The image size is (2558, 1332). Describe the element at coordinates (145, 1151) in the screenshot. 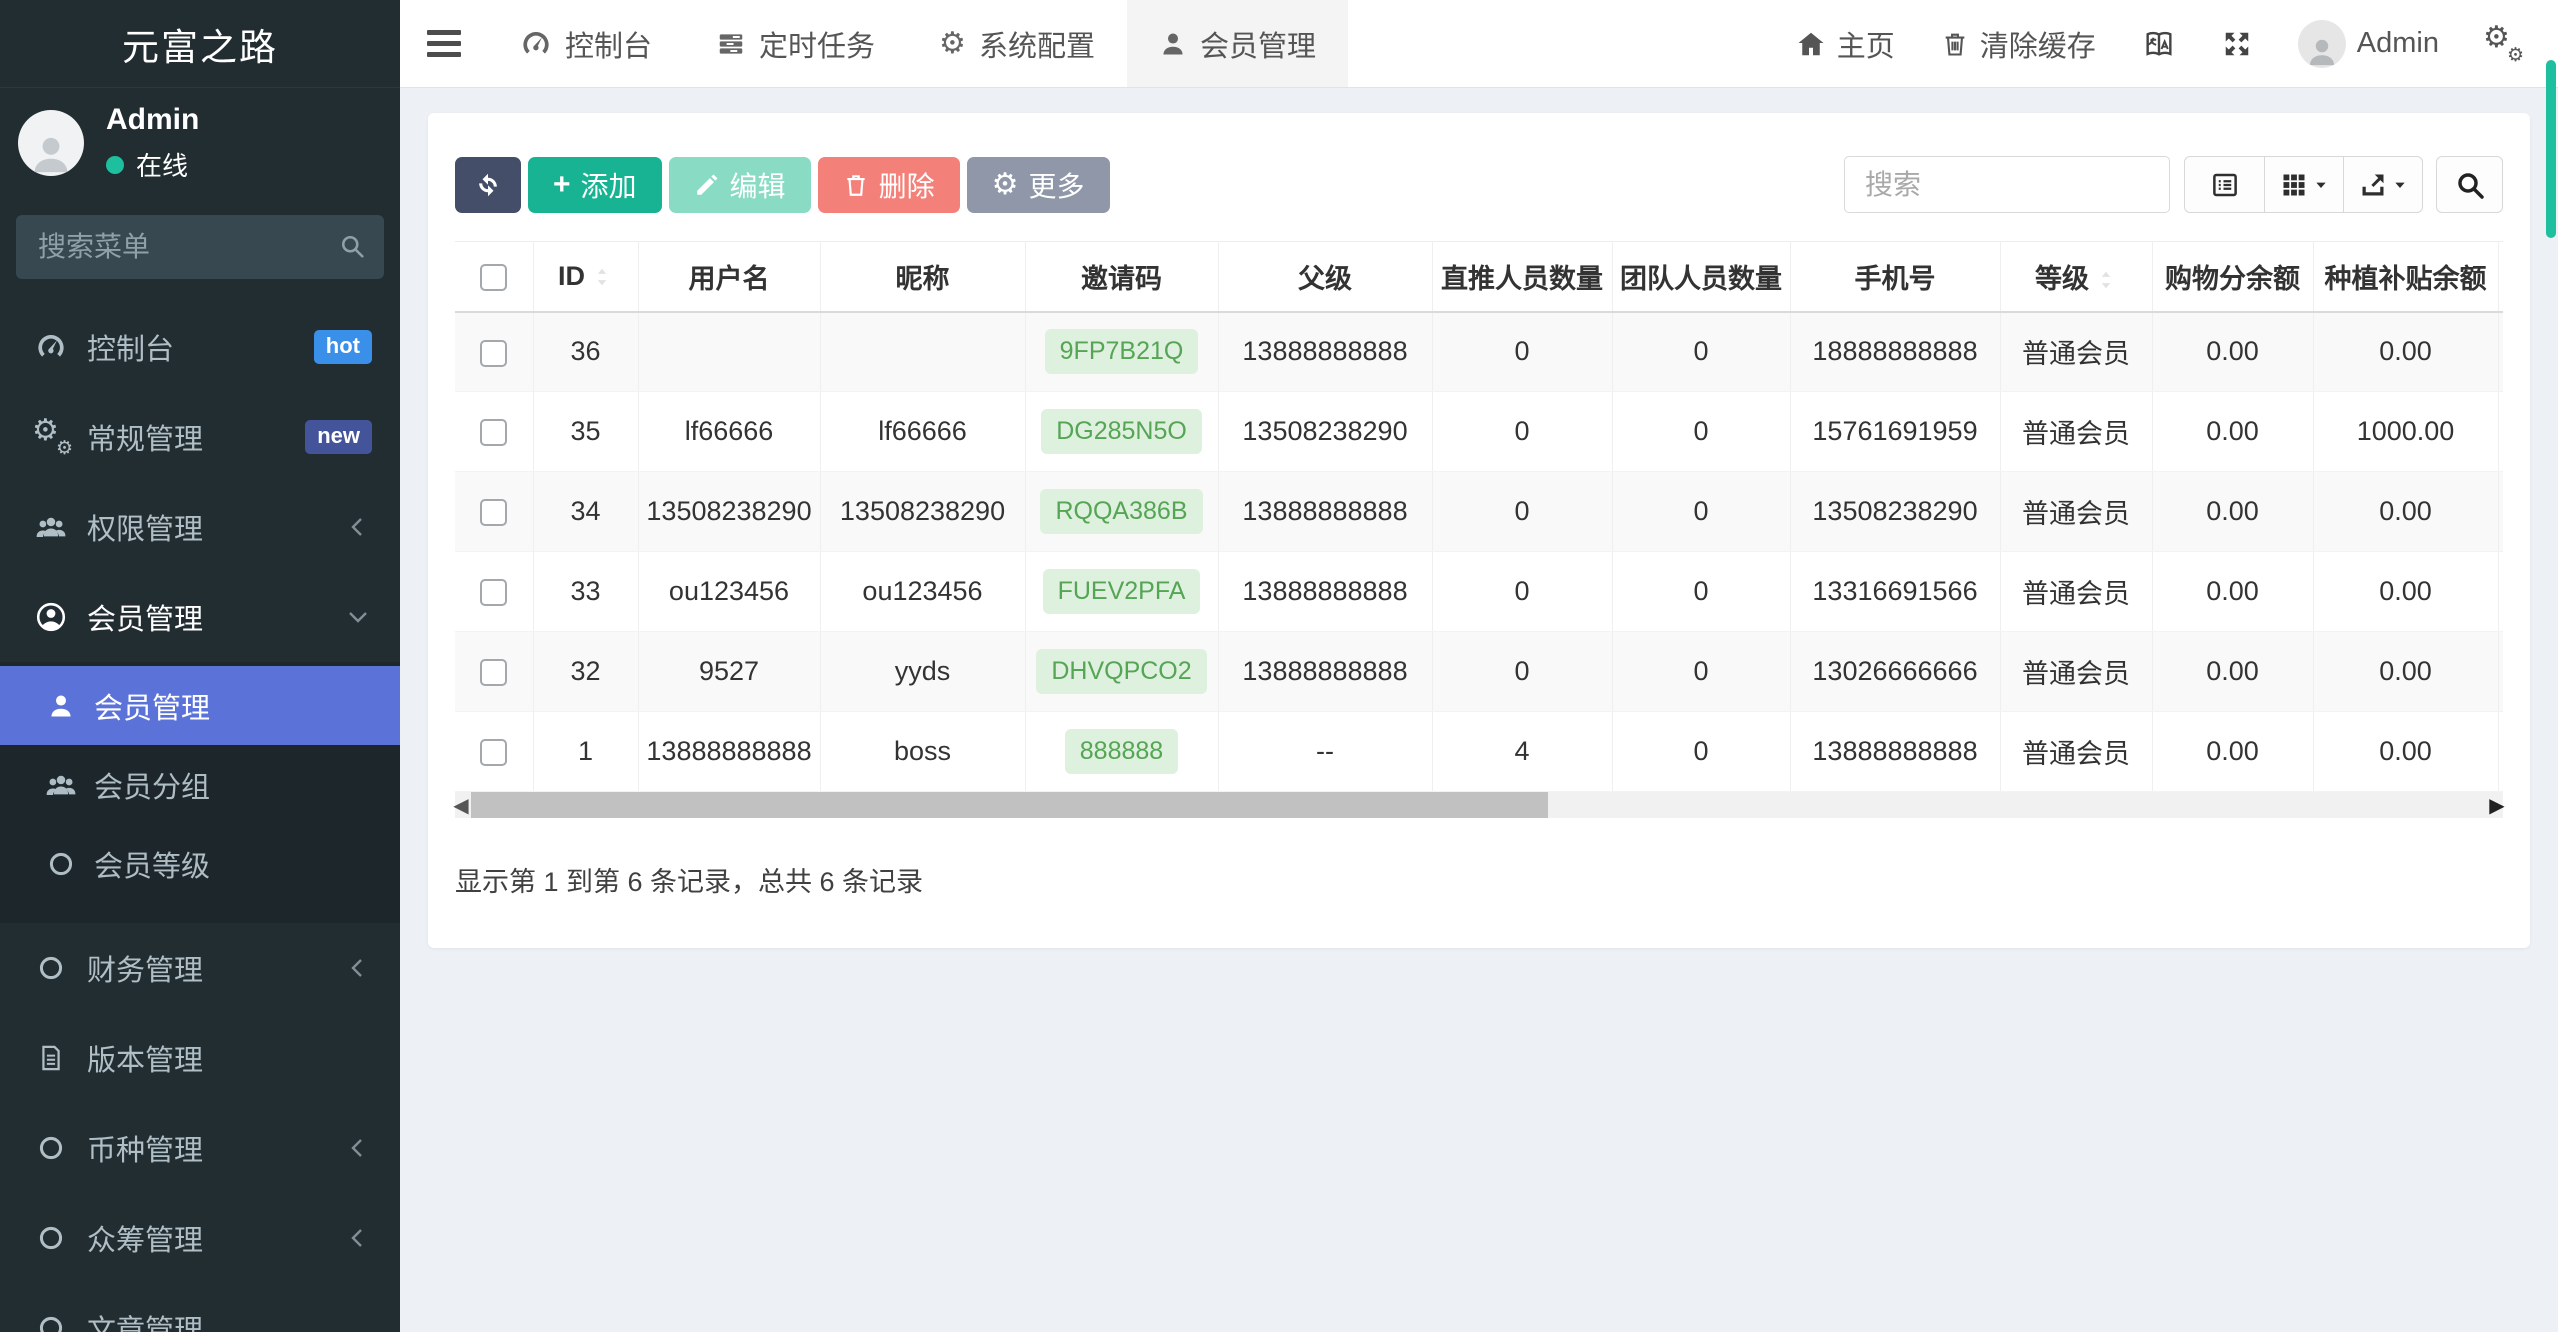

I see `sidebar-item-label: 币种管理` at that location.